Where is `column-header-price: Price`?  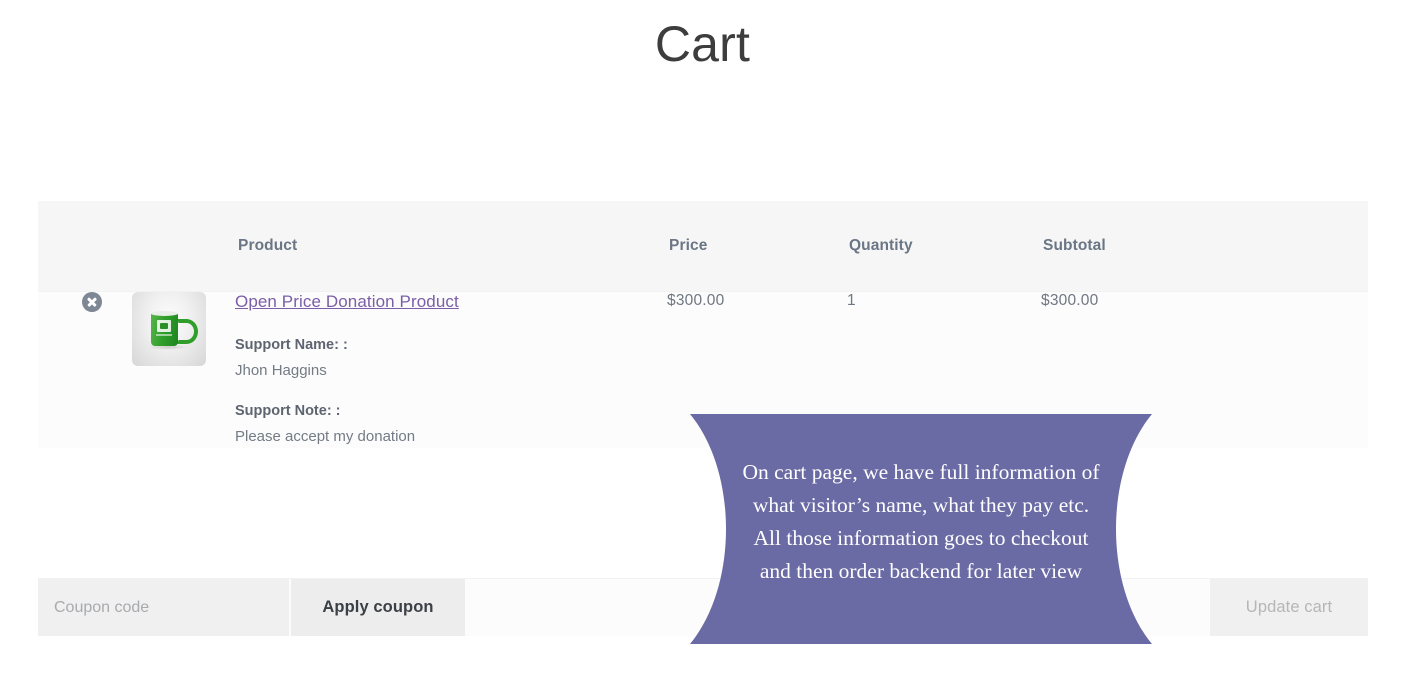 column-header-price: Price is located at coordinates (757, 246).